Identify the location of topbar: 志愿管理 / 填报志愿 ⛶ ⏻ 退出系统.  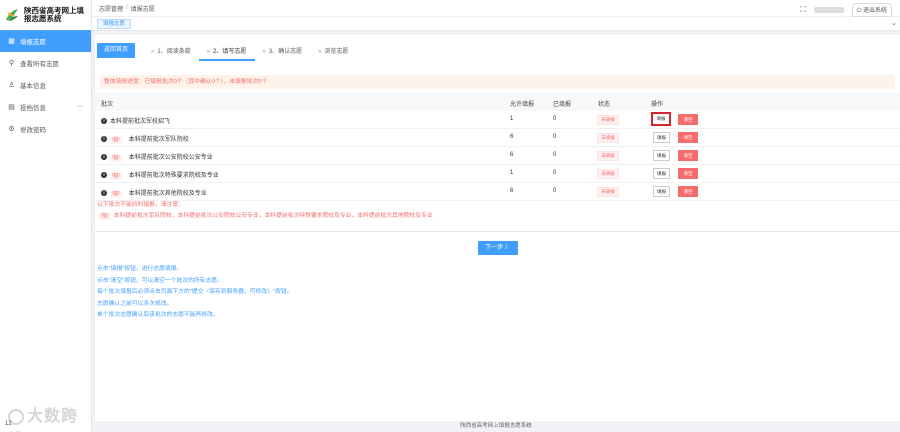
(496, 8).